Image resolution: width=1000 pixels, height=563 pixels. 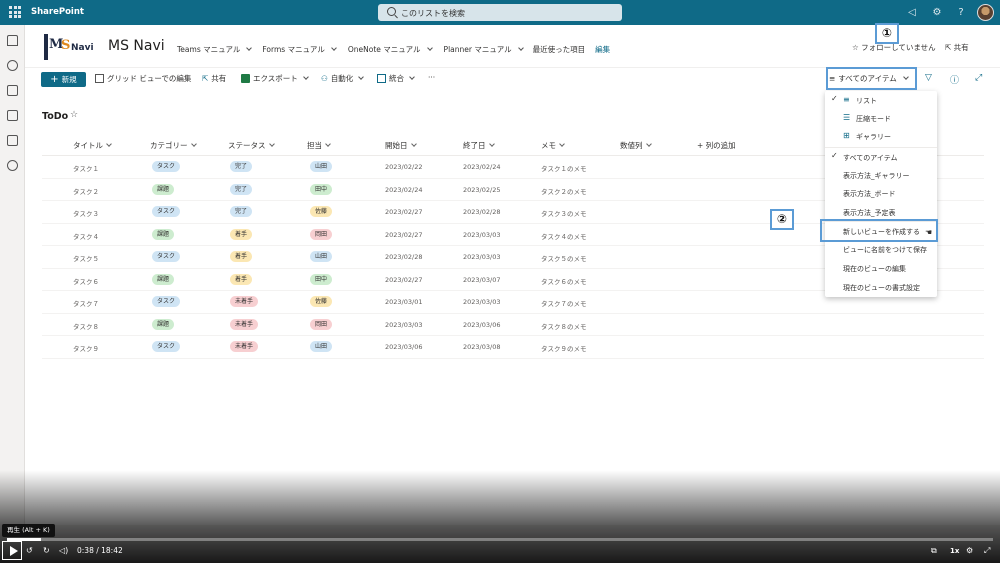 I want to click on new-button: + 新規, so click(x=63, y=79).